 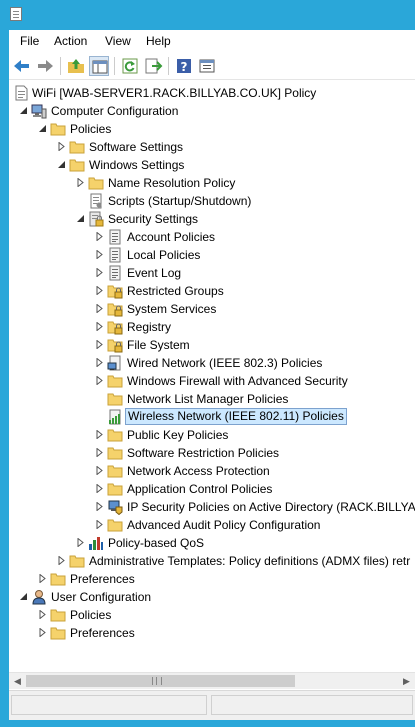 I want to click on tree-item-network-list-manager: Network List Manager Policies, so click(x=212, y=399).